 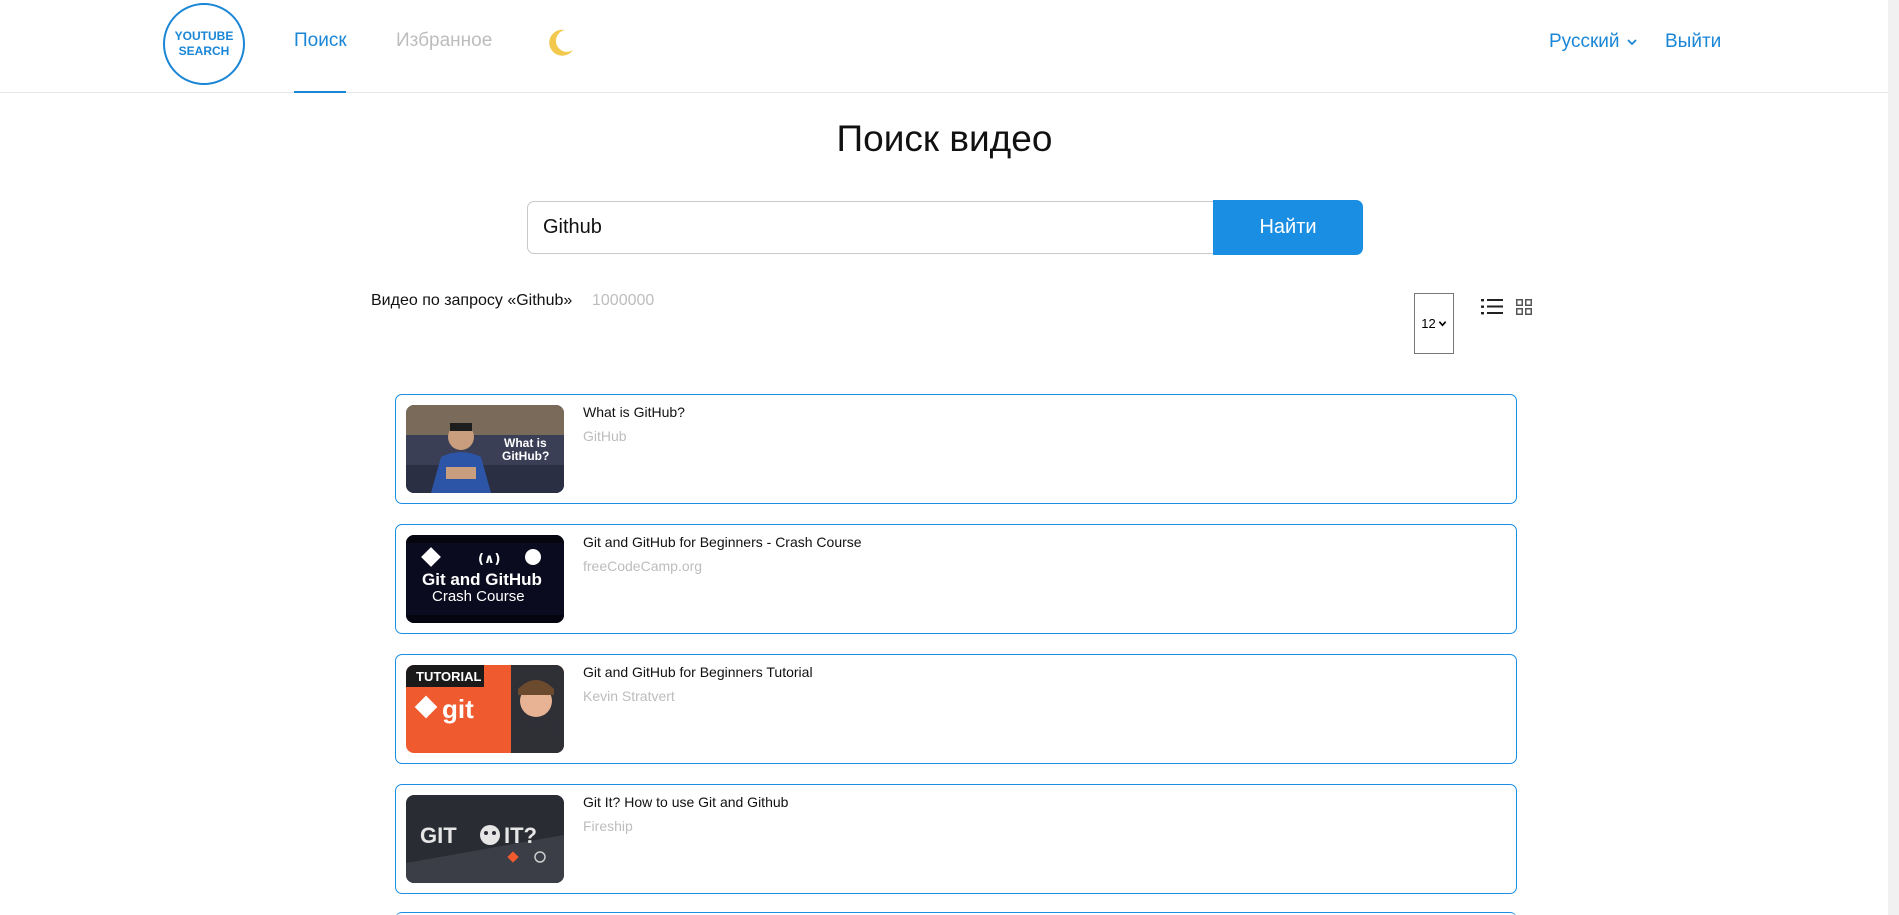 What do you see at coordinates (1893, 457) in the screenshot?
I see `scrollbar` at bounding box center [1893, 457].